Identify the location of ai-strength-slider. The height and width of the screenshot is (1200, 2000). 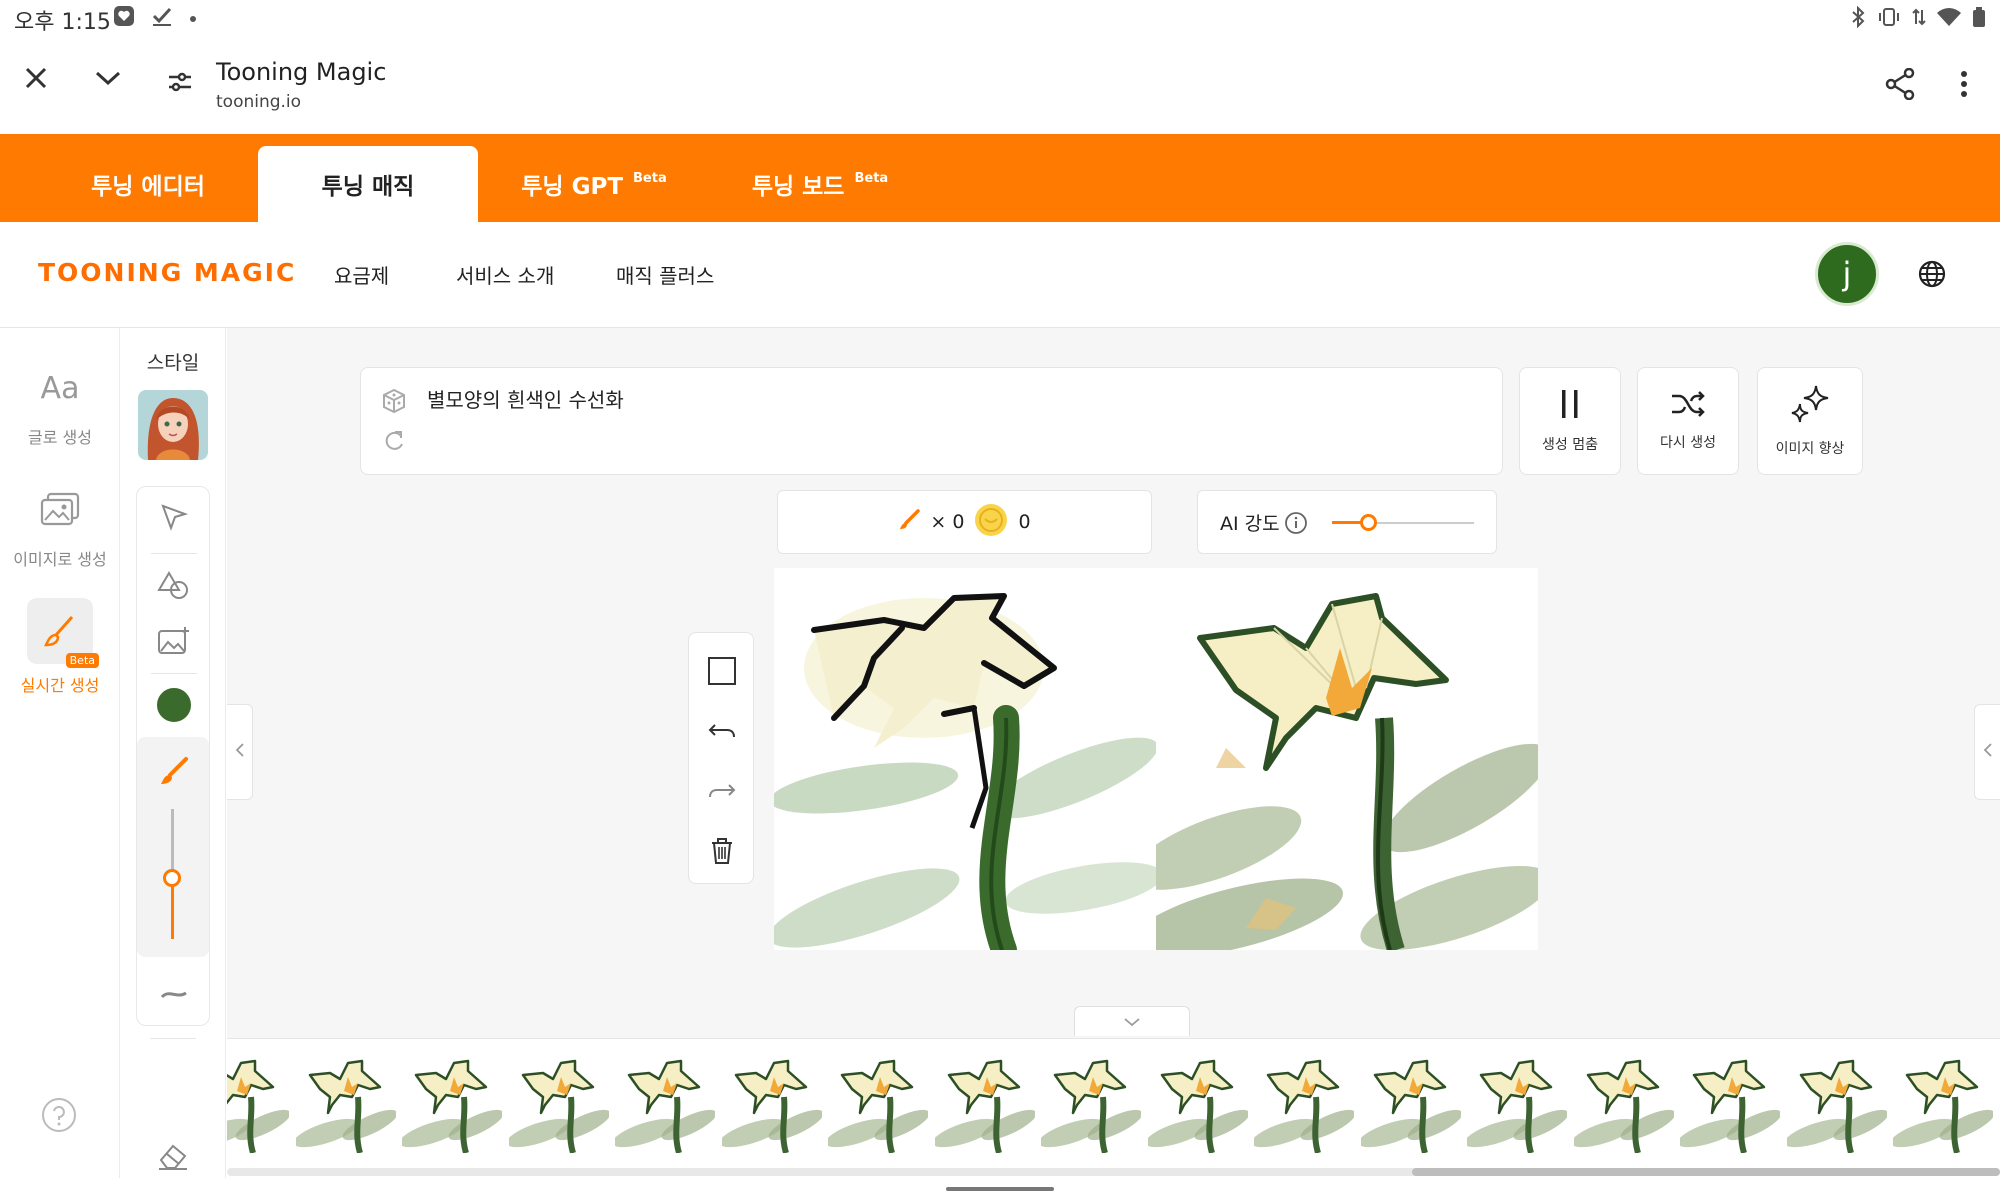
(1368, 522).